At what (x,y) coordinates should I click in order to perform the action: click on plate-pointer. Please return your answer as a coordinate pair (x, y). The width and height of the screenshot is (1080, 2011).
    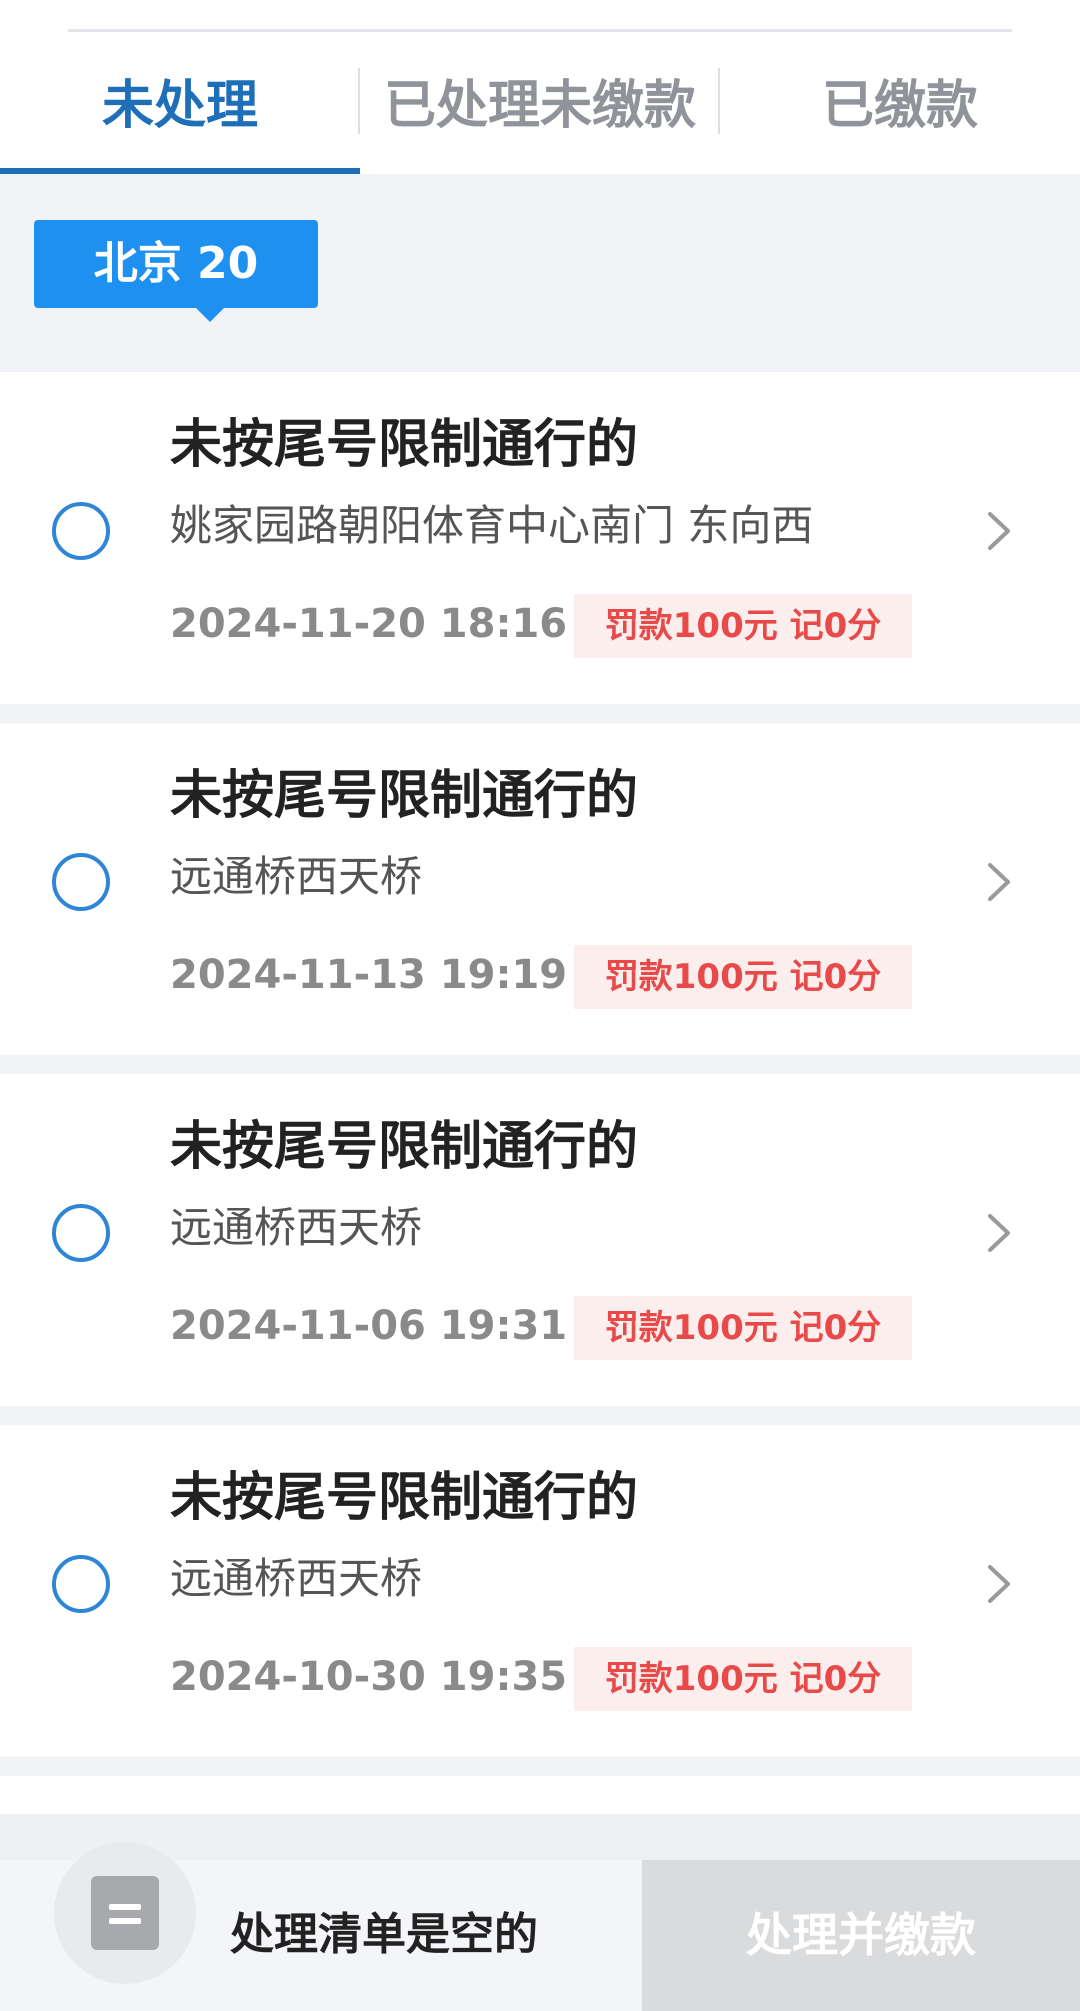
    Looking at the image, I should click on (210, 315).